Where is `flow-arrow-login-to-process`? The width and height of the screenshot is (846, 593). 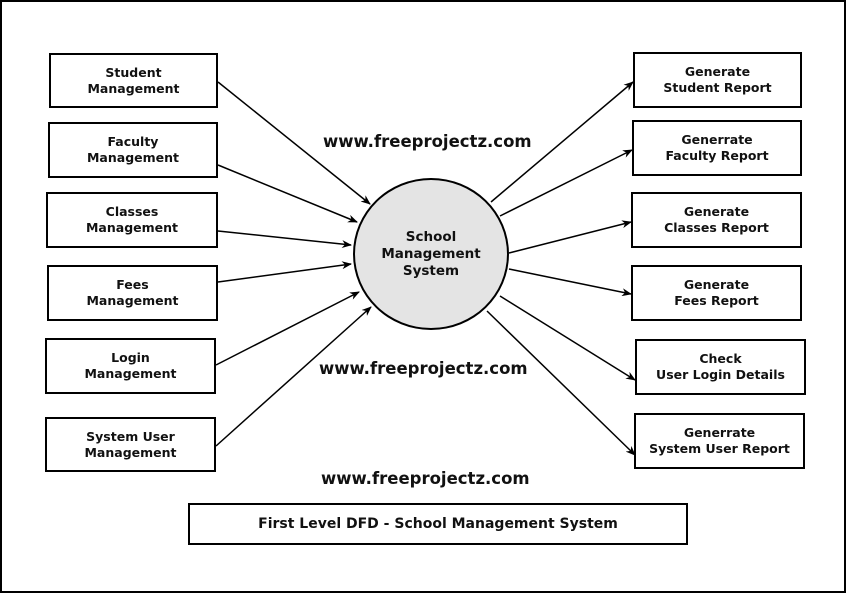
flow-arrow-login-to-process is located at coordinates (287, 328).